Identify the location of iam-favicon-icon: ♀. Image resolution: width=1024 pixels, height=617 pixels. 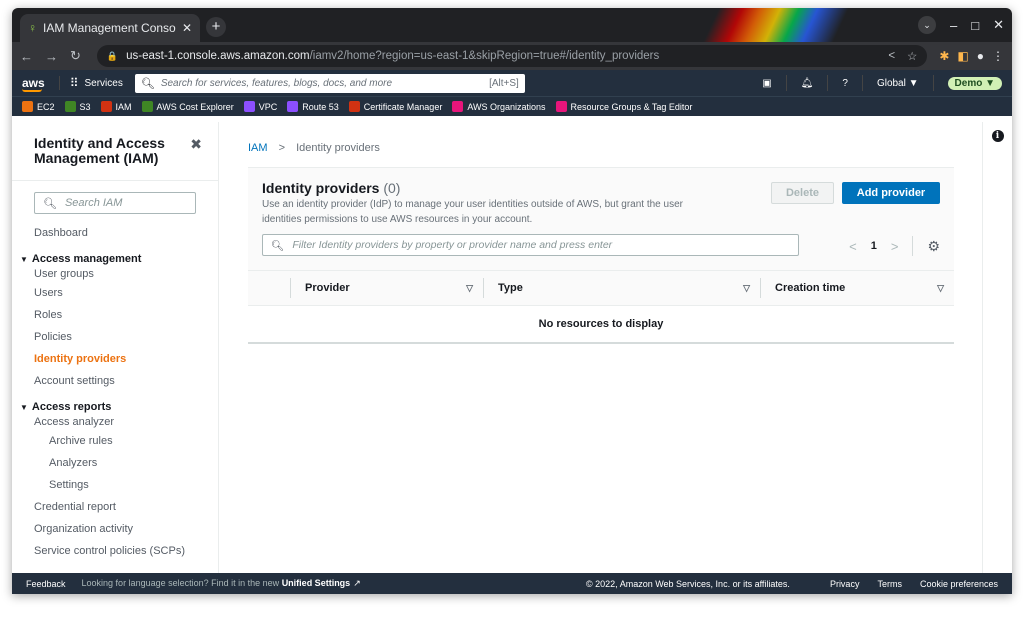
(32, 28).